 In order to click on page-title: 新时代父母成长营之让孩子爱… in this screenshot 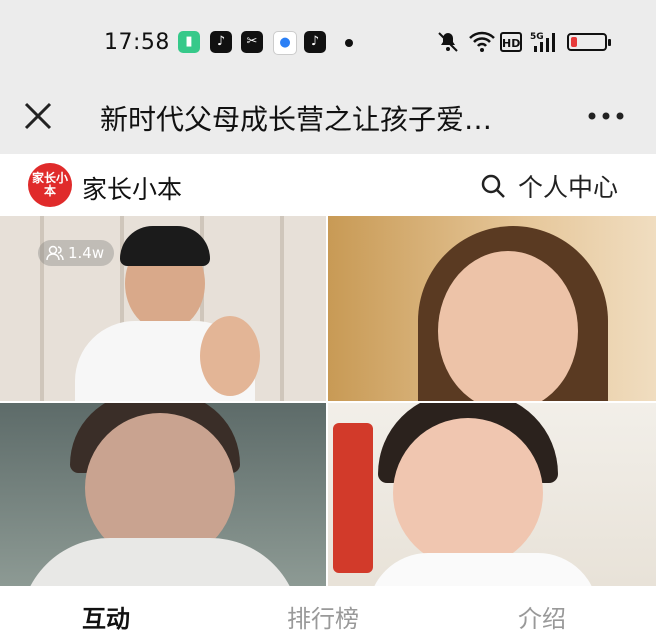, I will do `click(296, 119)`.